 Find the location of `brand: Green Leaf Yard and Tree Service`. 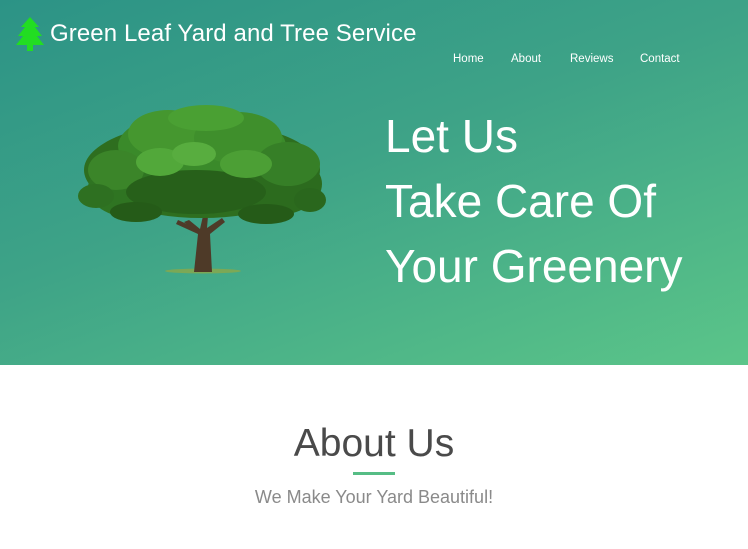

brand: Green Leaf Yard and Tree Service is located at coordinates (216, 34).